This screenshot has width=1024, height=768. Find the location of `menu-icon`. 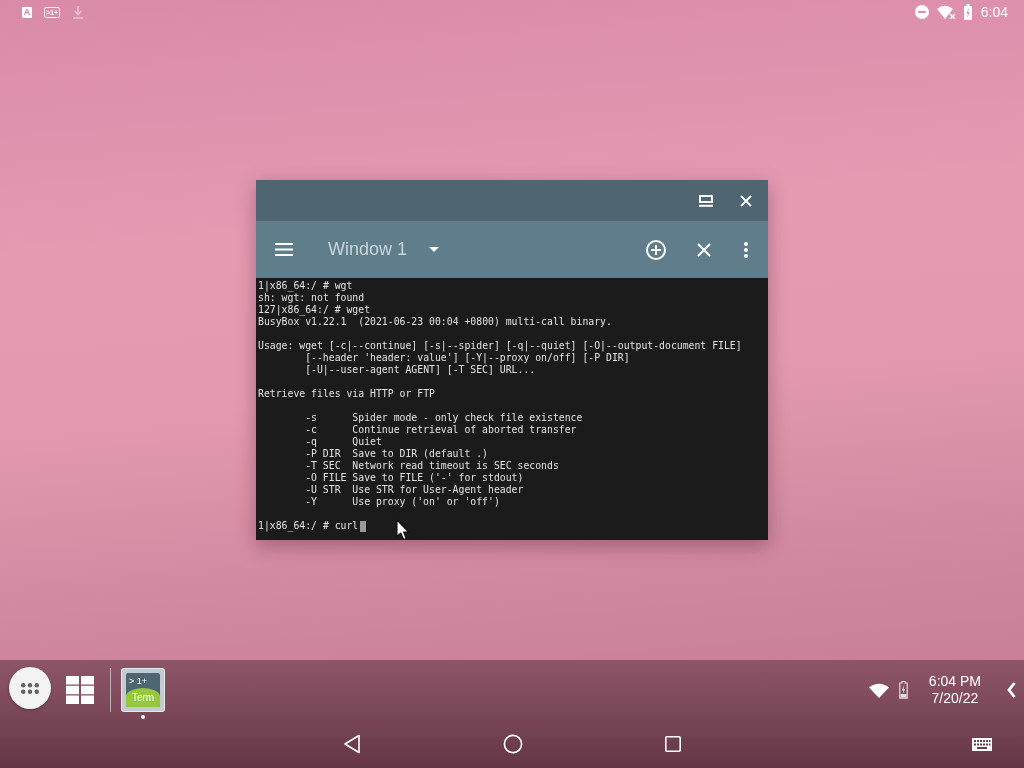

menu-icon is located at coordinates (284, 249).